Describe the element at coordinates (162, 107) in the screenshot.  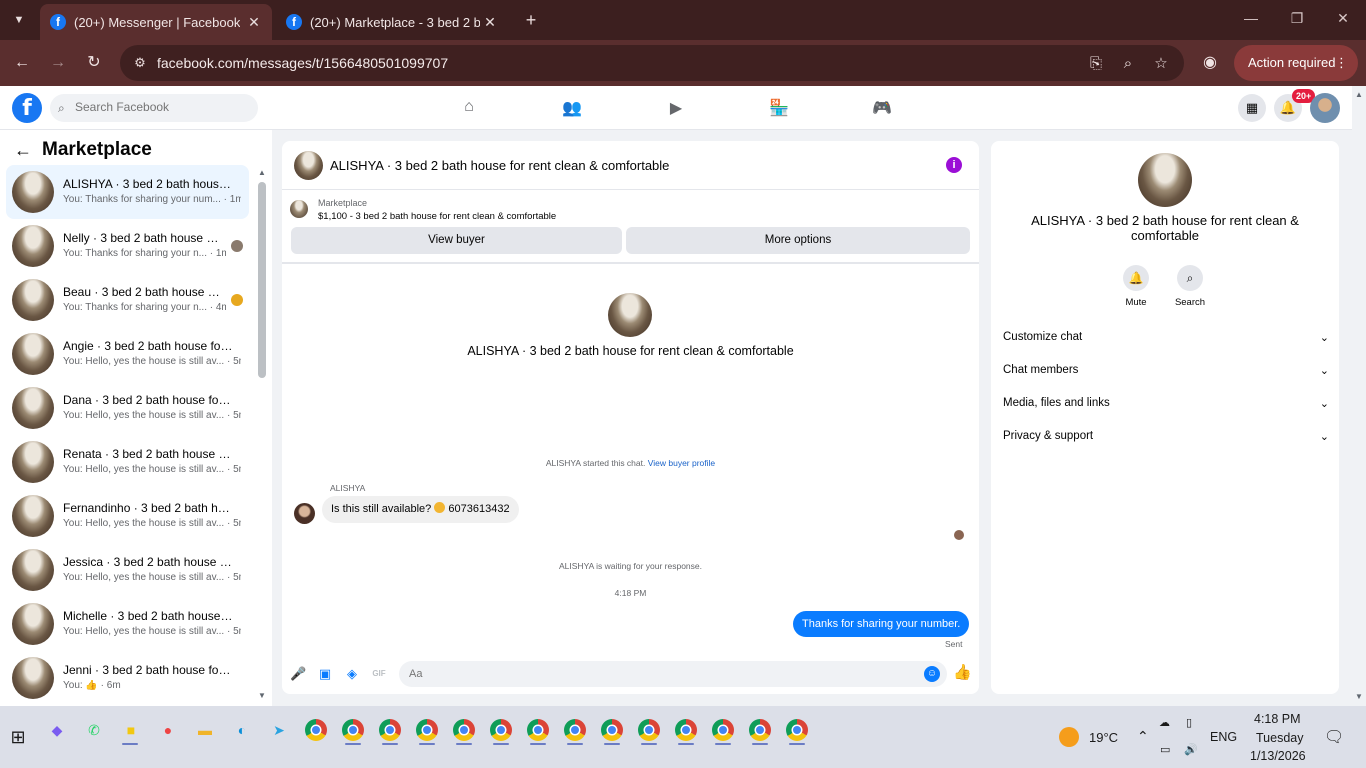
I see `search-input` at that location.